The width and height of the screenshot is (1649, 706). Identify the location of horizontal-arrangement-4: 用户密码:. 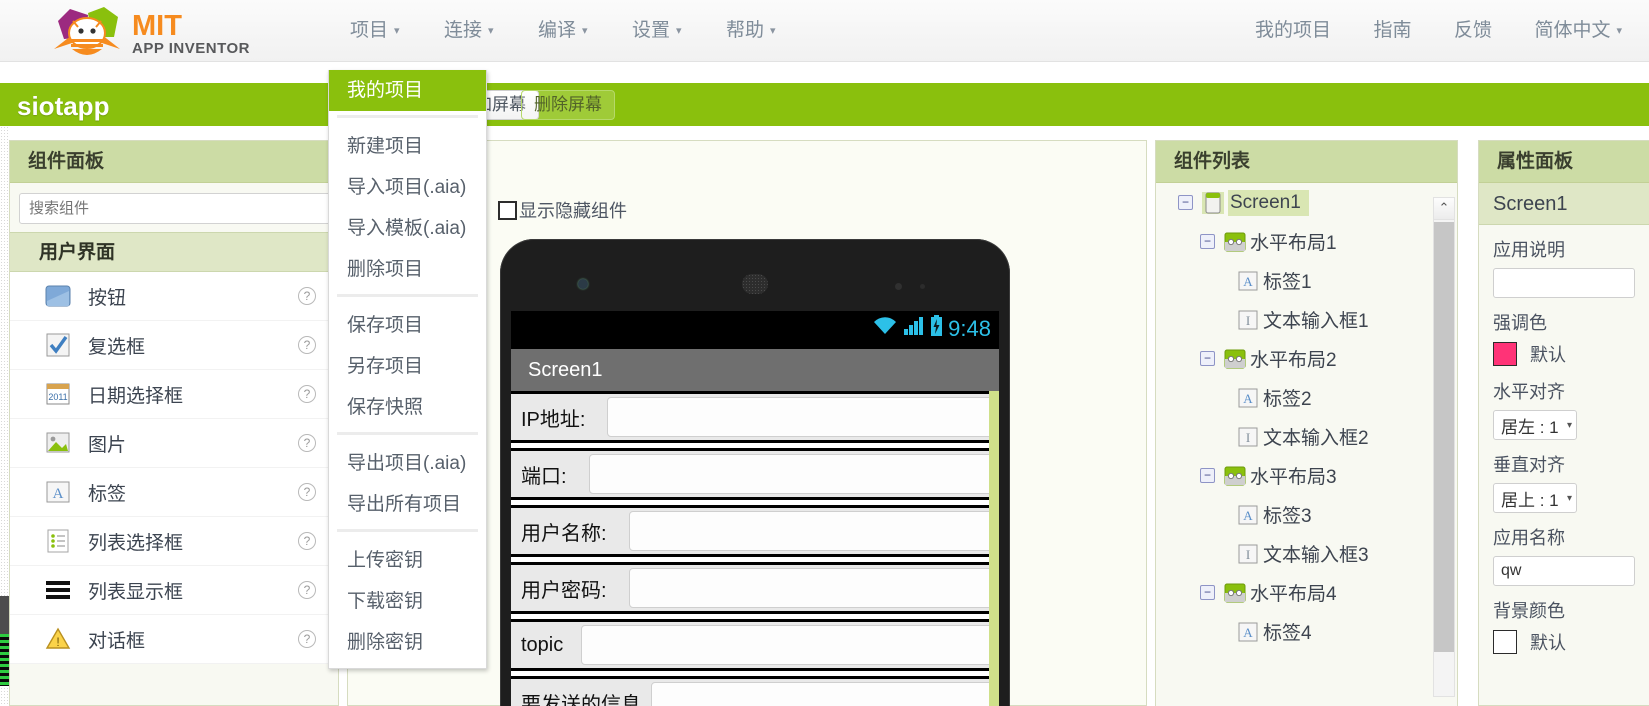
(755, 588).